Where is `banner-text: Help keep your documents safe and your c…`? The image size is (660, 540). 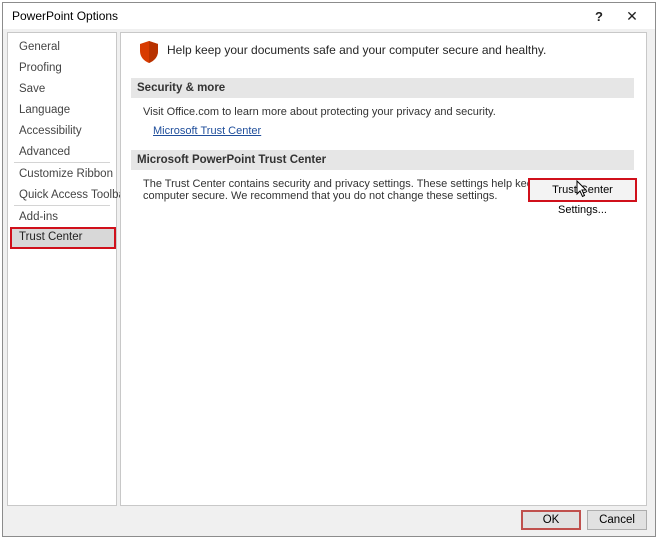 banner-text: Help keep your documents safe and your c… is located at coordinates (357, 50).